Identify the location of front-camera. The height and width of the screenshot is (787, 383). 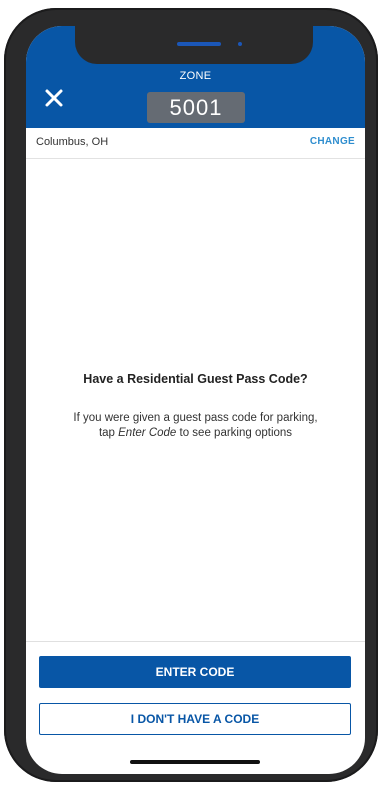
(240, 44).